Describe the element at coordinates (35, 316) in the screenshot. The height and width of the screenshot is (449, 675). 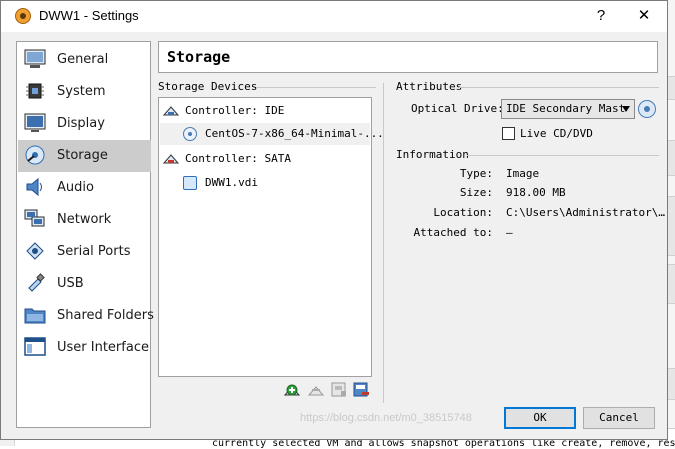
I see `folder-icon` at that location.